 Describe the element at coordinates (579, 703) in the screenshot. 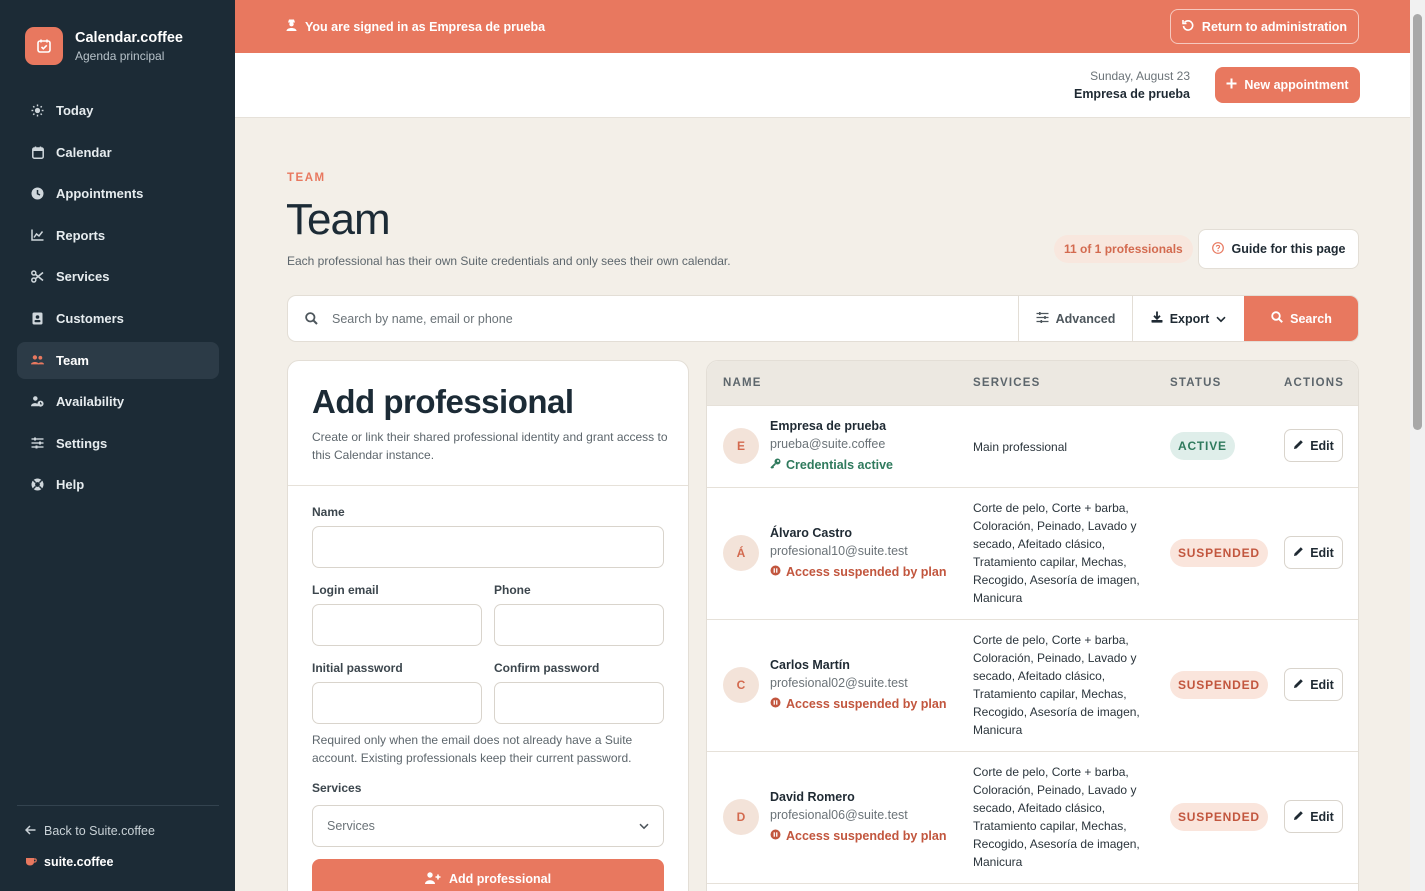

I see `confirm-password-field` at that location.